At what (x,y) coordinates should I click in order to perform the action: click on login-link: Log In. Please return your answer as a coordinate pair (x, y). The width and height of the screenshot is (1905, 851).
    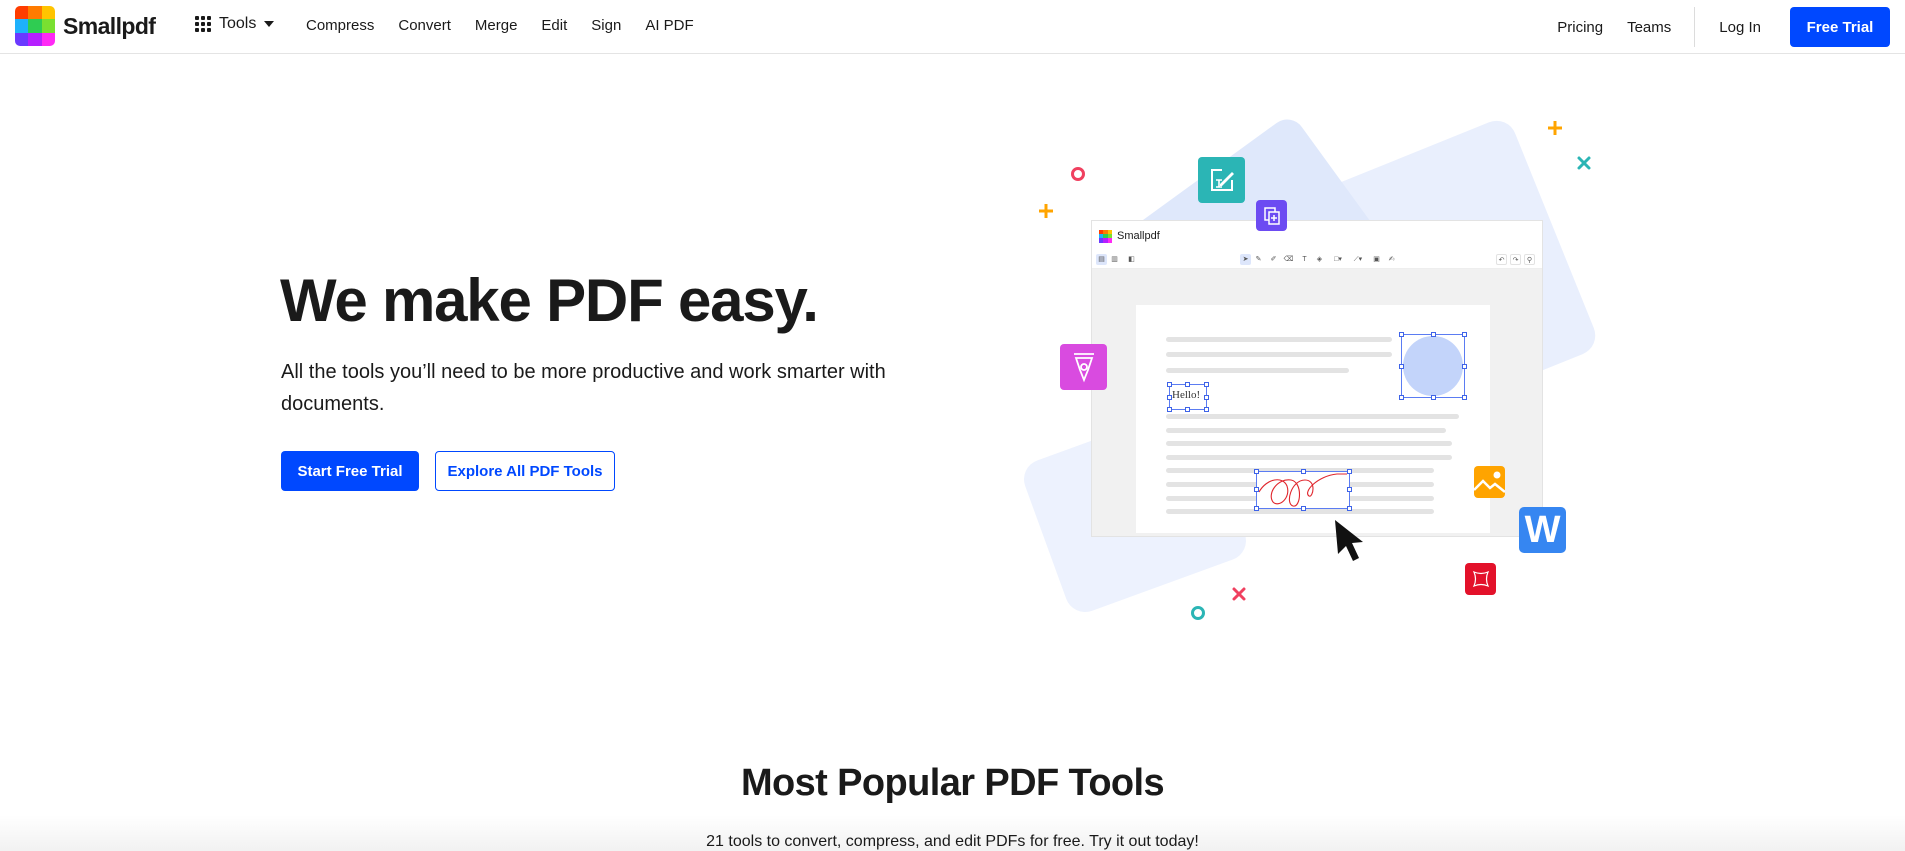
    Looking at the image, I should click on (1740, 27).